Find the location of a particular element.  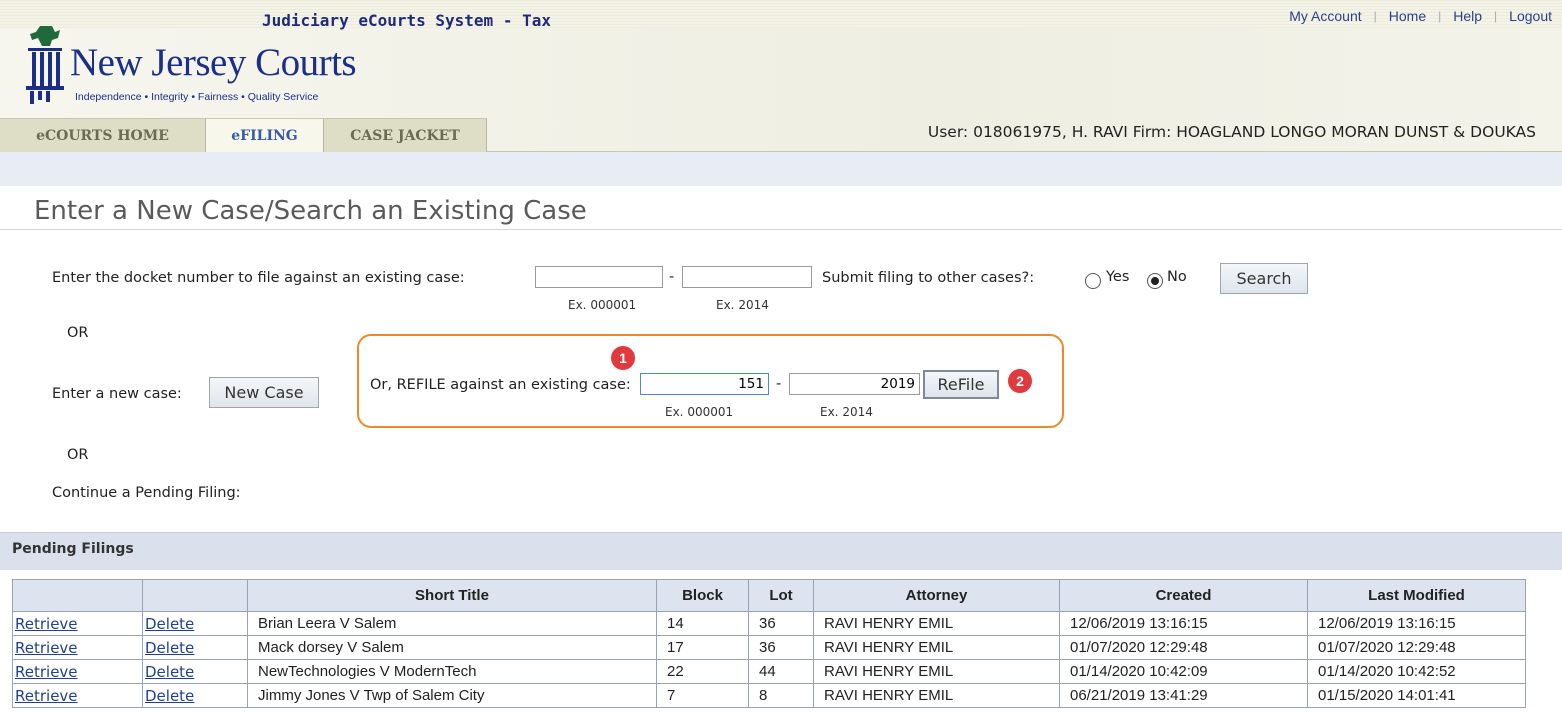

radio-no-label: No is located at coordinates (1177, 277).